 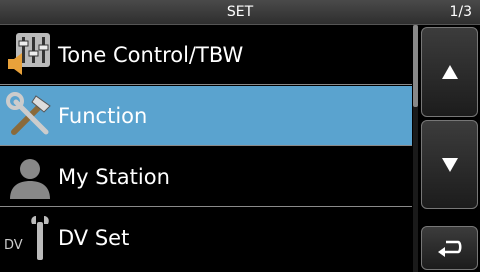 I want to click on page-indicator: 1/3, so click(x=460, y=12).